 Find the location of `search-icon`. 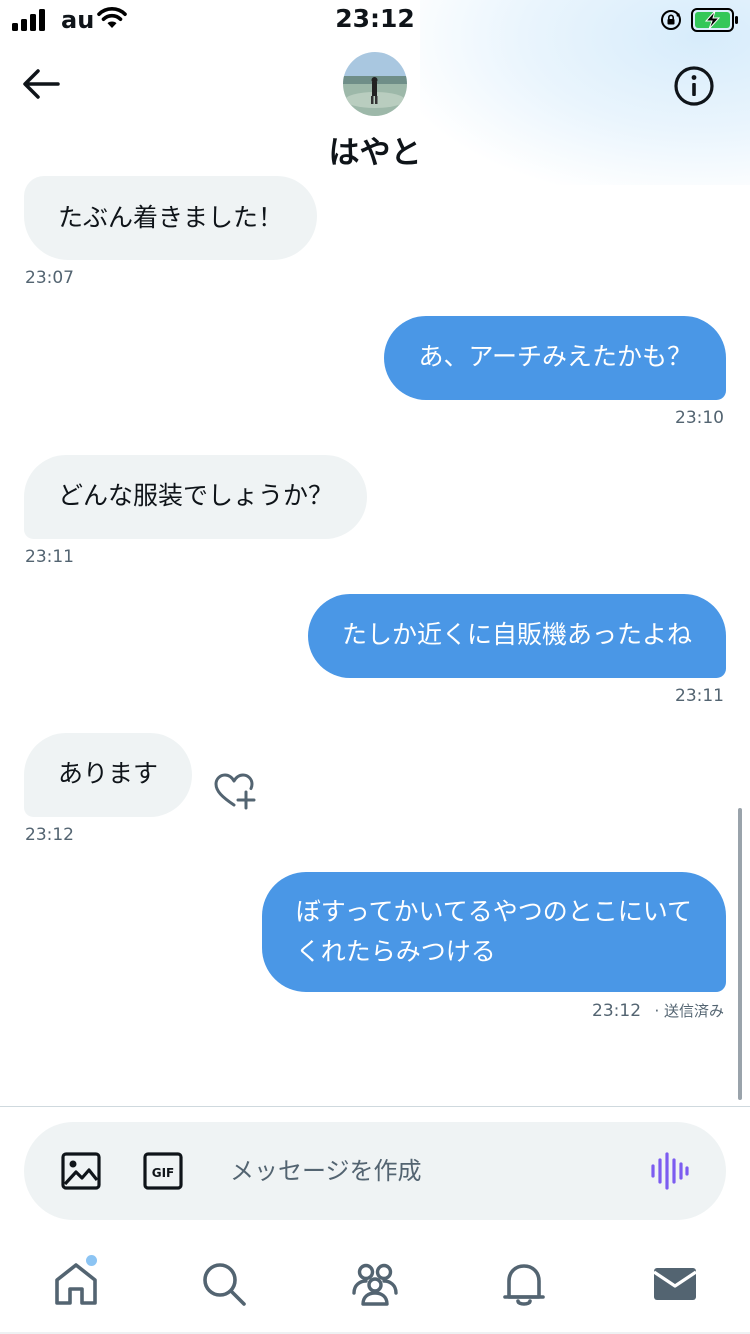

search-icon is located at coordinates (224, 1284).